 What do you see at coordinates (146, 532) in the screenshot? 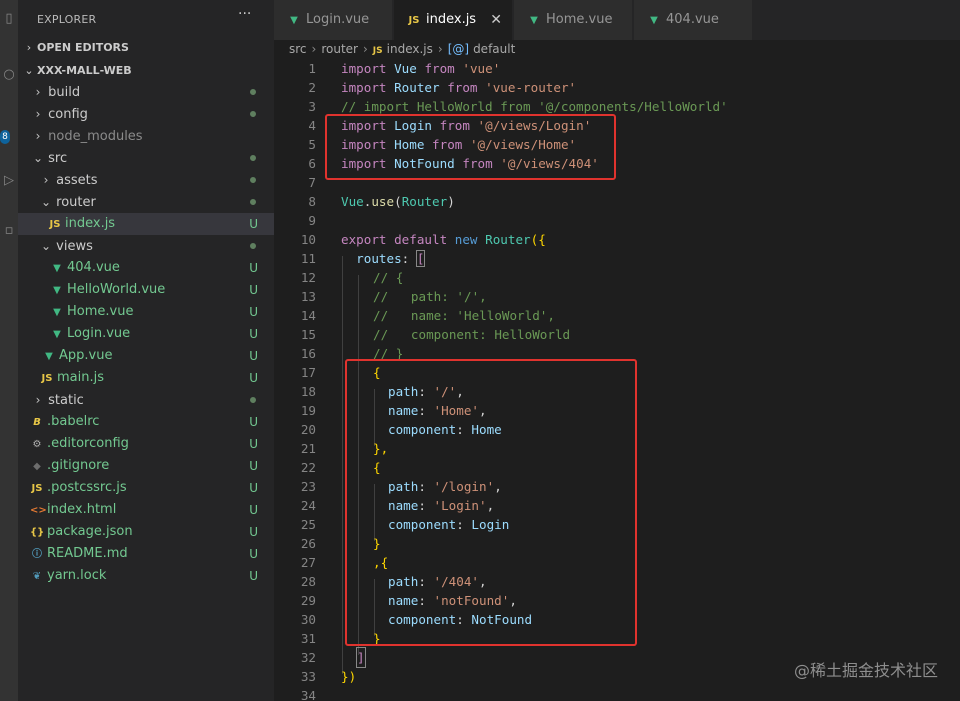
I see `tree-item-package-json: {} package.json U` at bounding box center [146, 532].